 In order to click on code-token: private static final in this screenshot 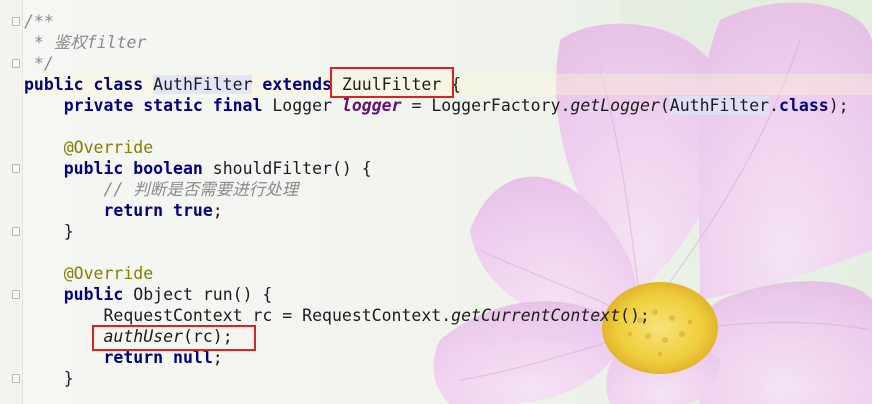, I will do `click(168, 105)`.